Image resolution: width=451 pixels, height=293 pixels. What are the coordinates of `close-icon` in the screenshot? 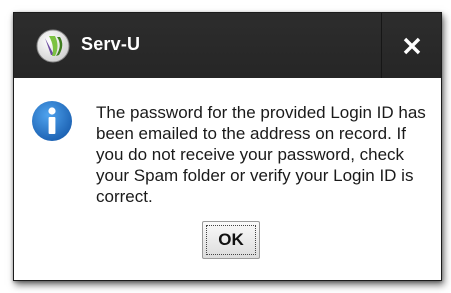 It's located at (412, 45).